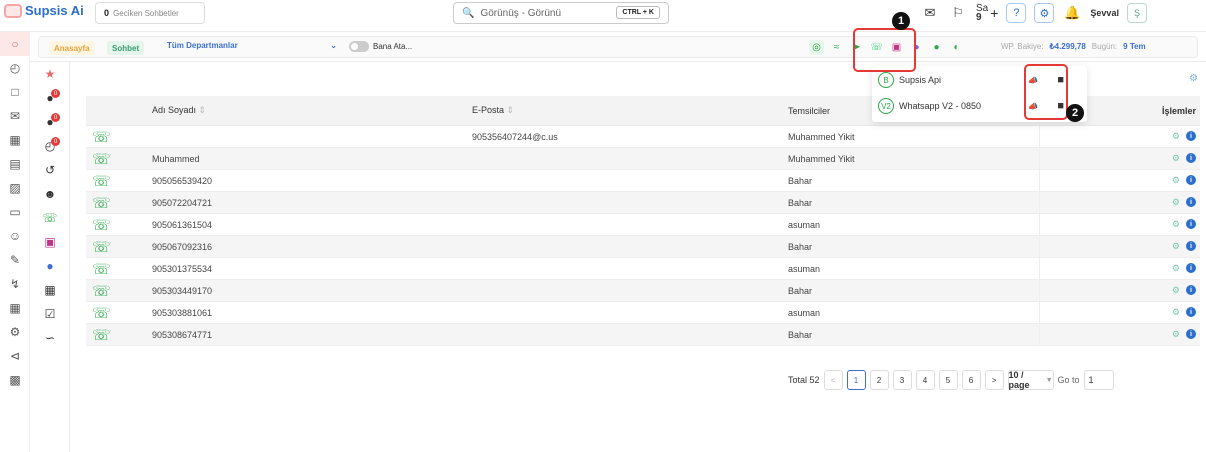 This screenshot has width=1206, height=452. What do you see at coordinates (987, 13) in the screenshot?
I see `sa-counter: Sa 9 +` at bounding box center [987, 13].